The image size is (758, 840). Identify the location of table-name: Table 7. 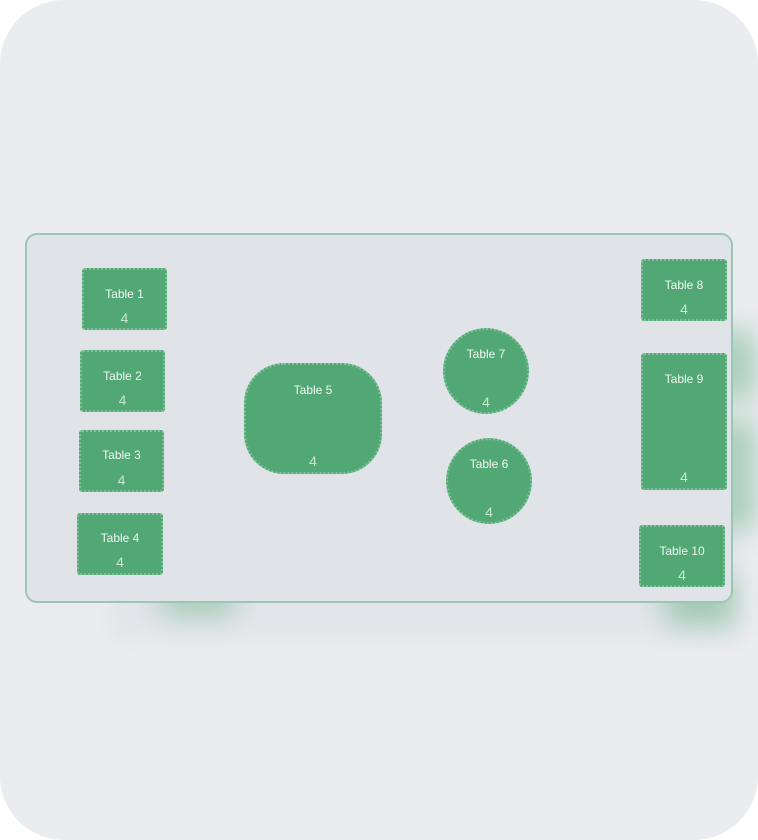
(486, 354).